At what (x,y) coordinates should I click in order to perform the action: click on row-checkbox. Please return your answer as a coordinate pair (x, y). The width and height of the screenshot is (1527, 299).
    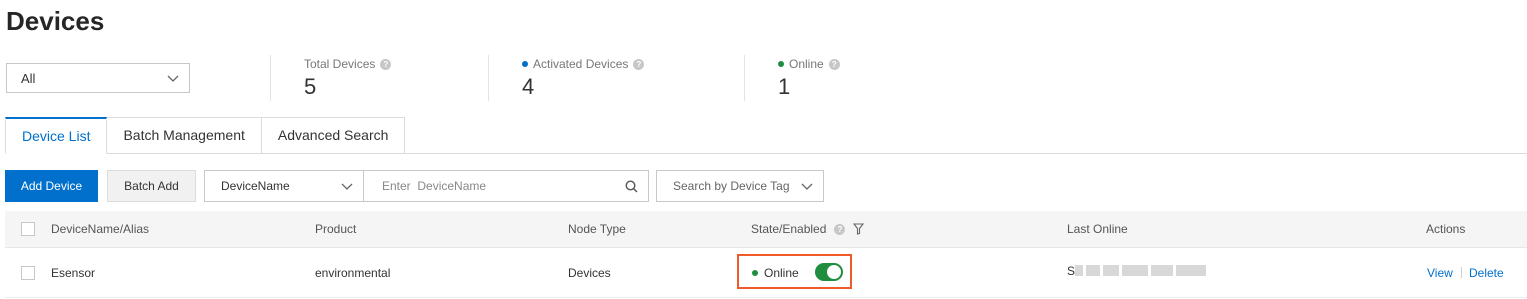
    Looking at the image, I should click on (28, 272).